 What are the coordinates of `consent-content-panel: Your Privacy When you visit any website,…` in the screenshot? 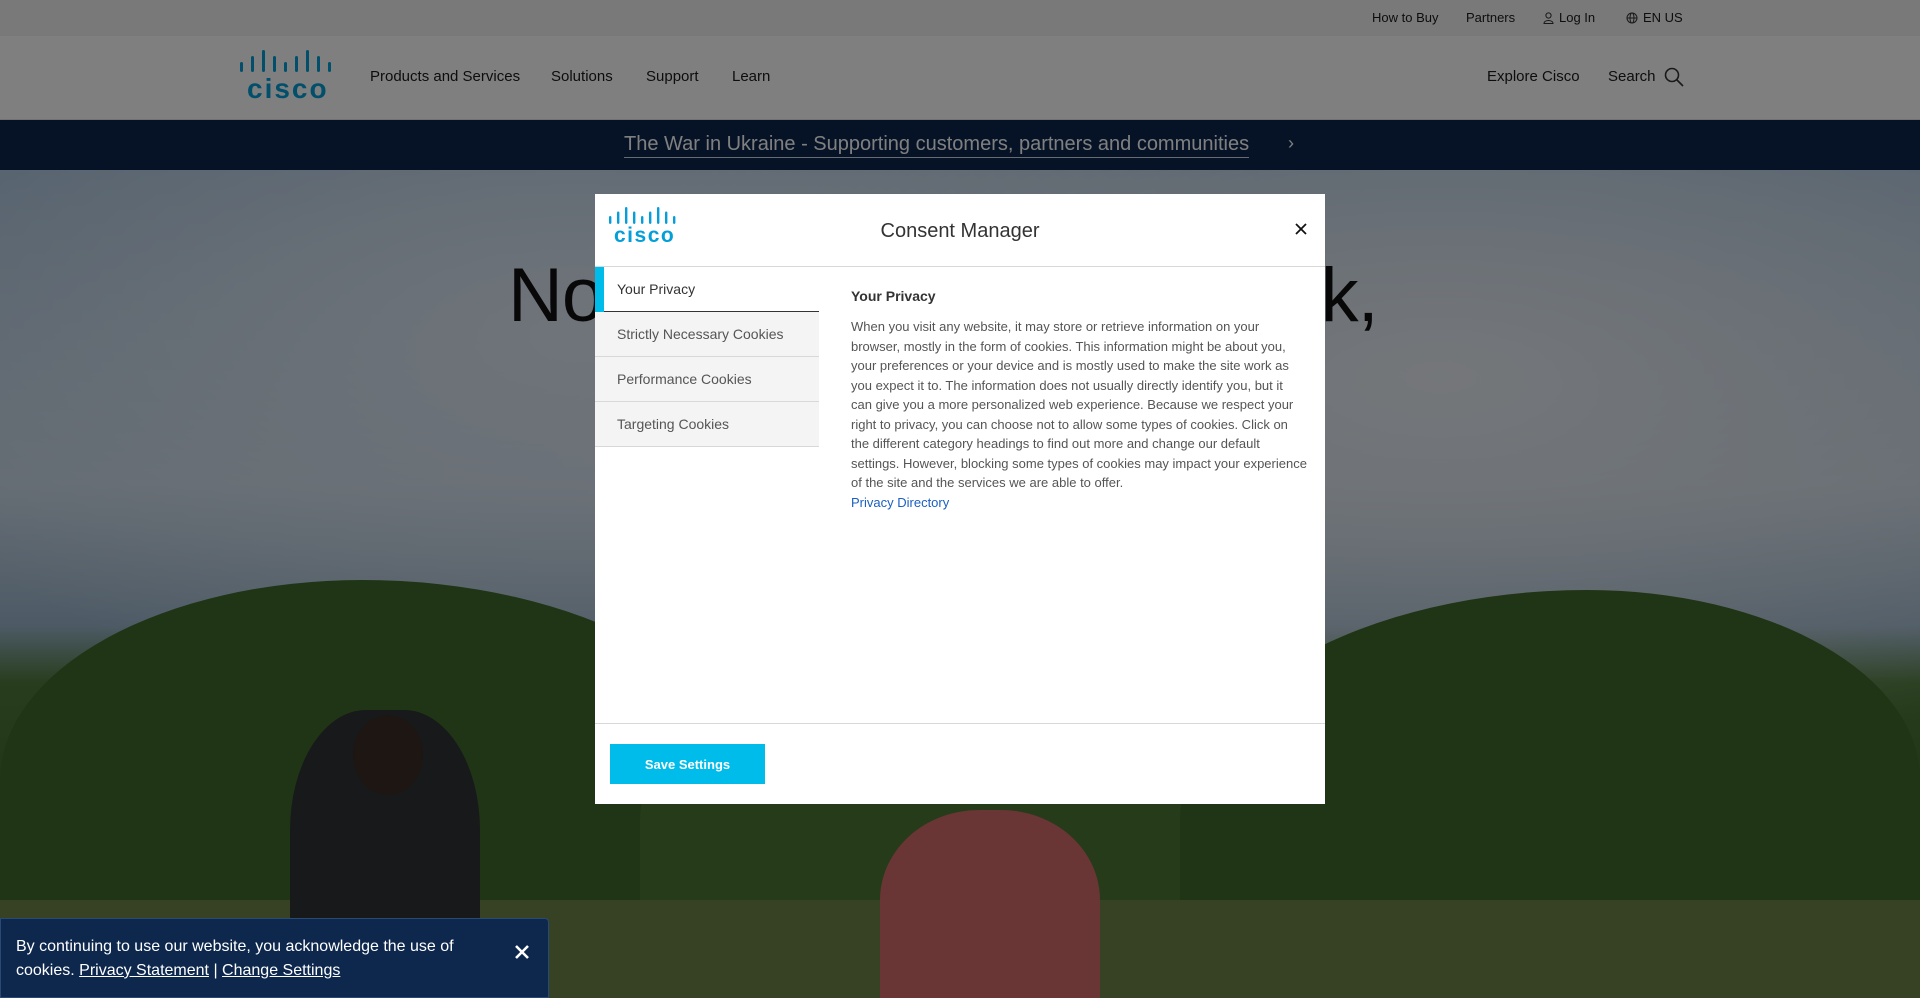 It's located at (1079, 399).